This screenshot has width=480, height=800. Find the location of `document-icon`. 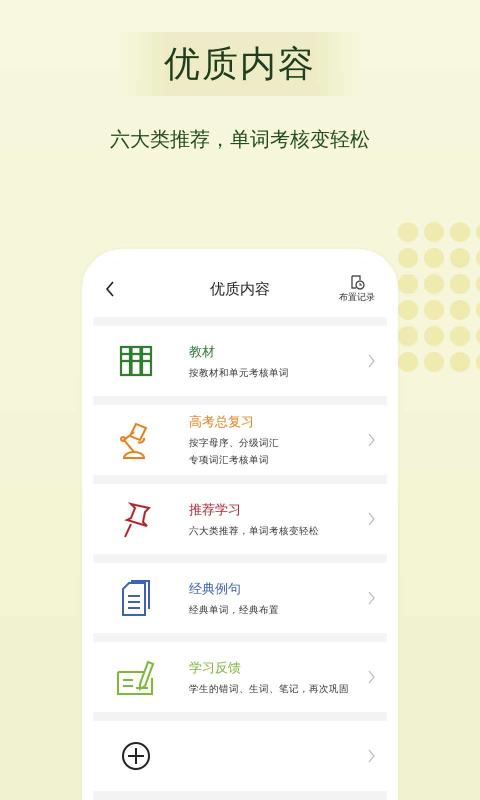

document-icon is located at coordinates (136, 598).